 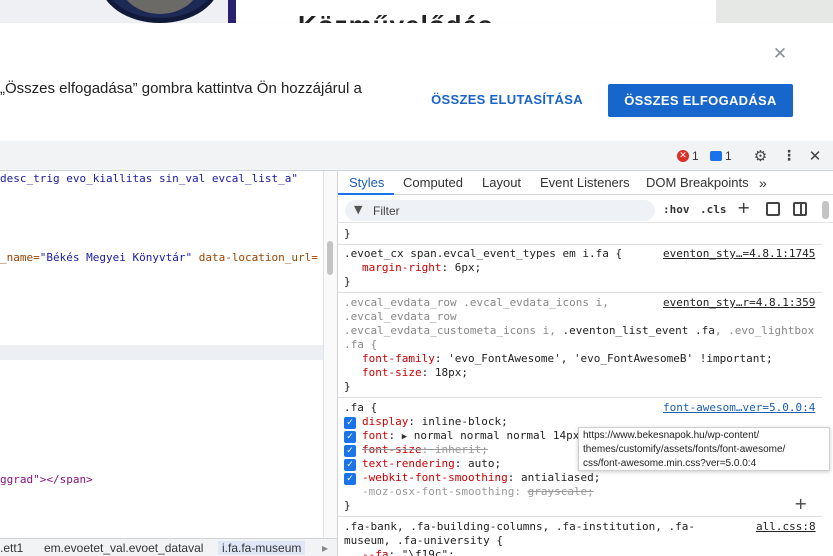 What do you see at coordinates (773, 209) in the screenshot?
I see `paint-icon` at bounding box center [773, 209].